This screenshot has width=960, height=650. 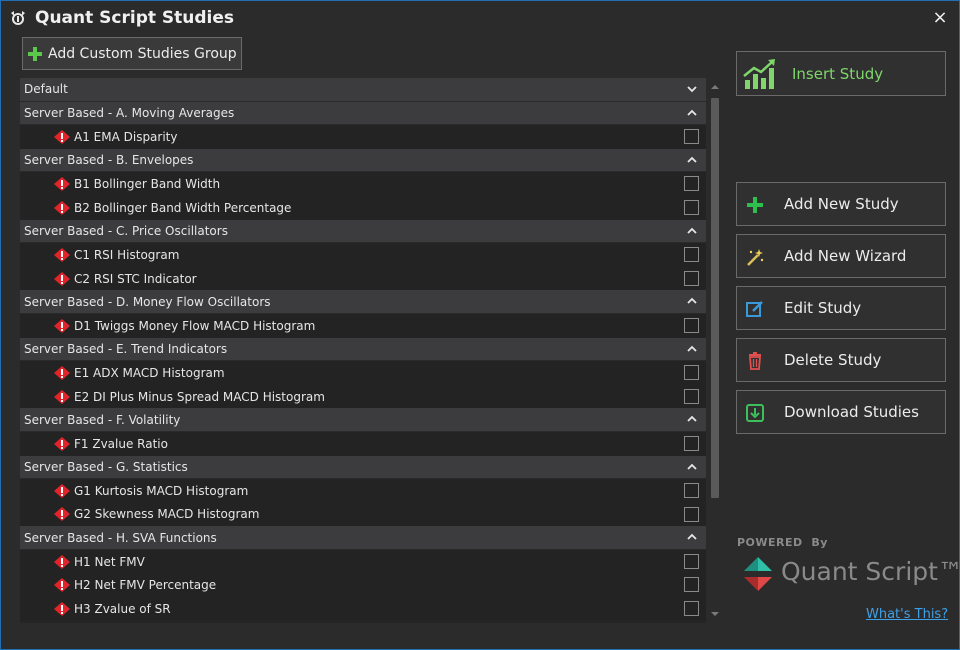 What do you see at coordinates (106, 466) in the screenshot?
I see `group-header-label: Server Based - G. Statistics` at bounding box center [106, 466].